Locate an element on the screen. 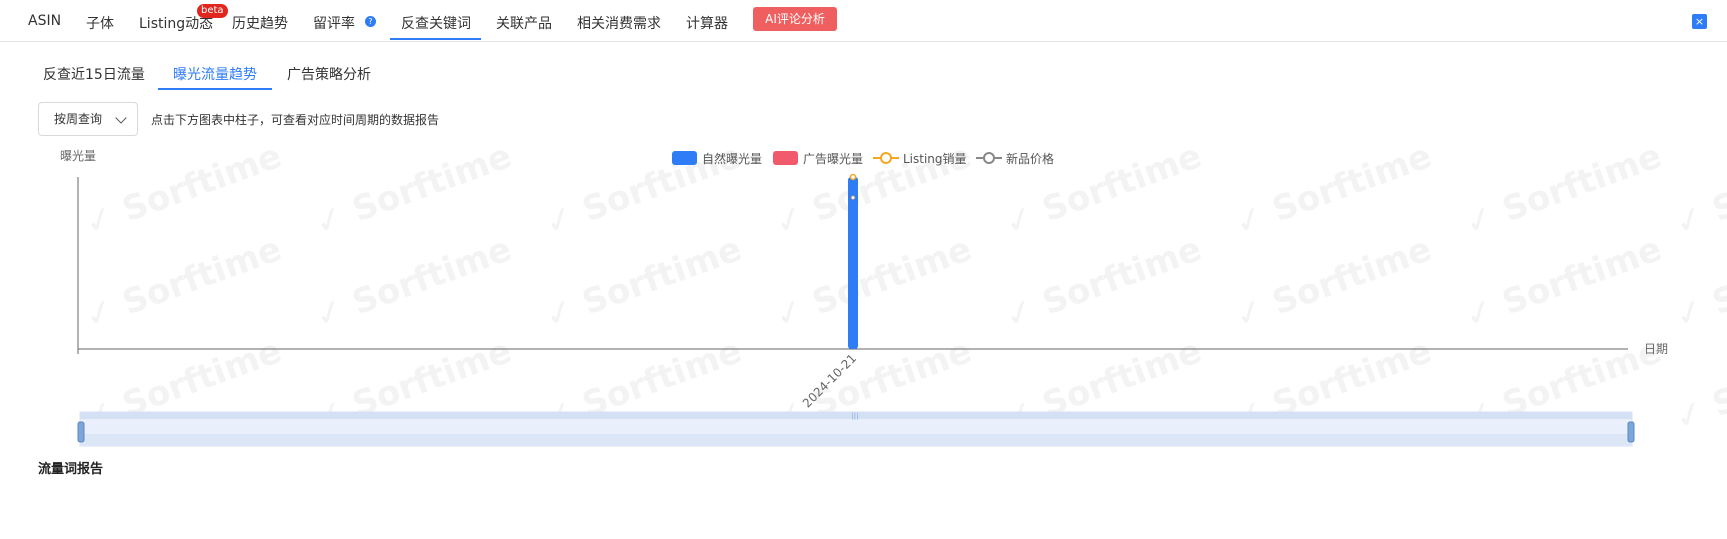  traffic-keyword-report-title: 流量词报告 is located at coordinates (71, 469).